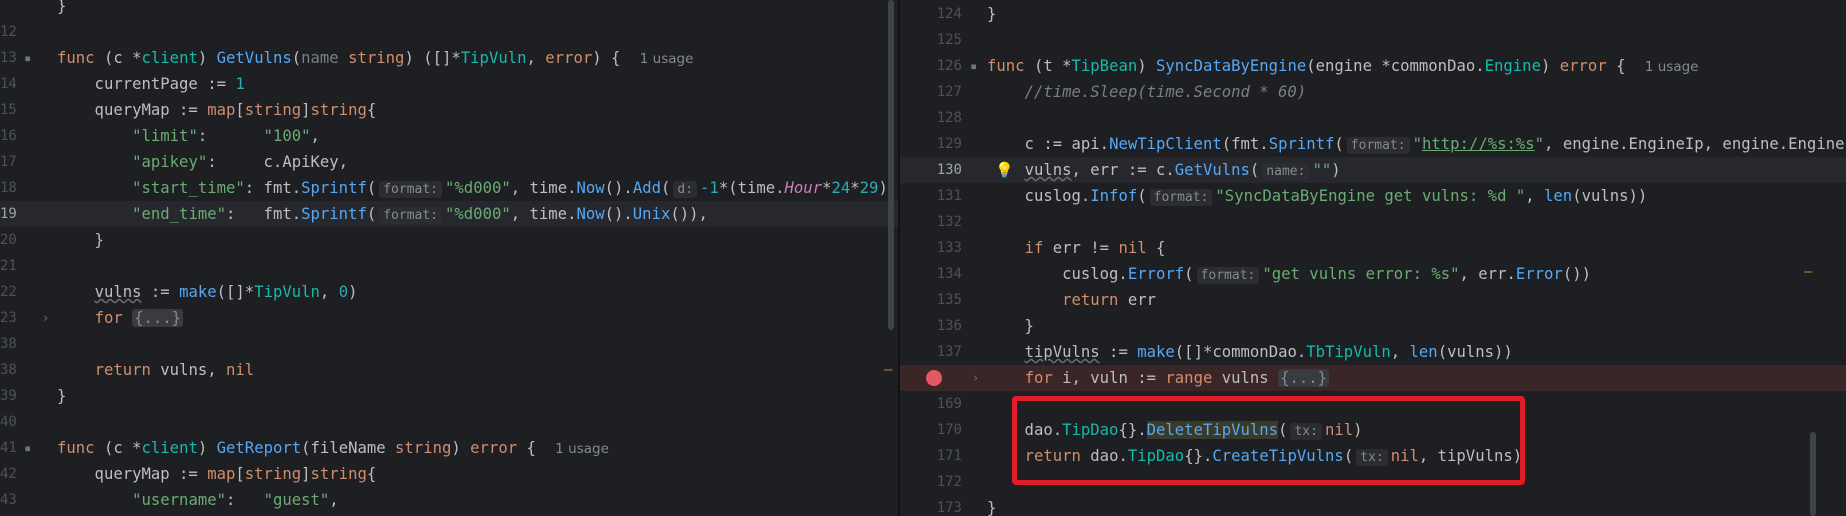  Describe the element at coordinates (949, 248) in the screenshot. I see `line-number: 133` at that location.